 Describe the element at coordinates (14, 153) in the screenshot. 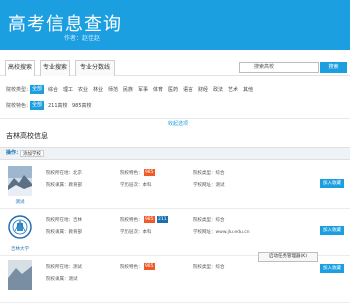

I see `operation-label: 操作：` at that location.